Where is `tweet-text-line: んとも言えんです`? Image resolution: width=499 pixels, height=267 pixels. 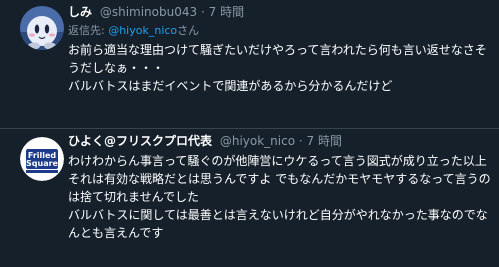
tweet-text-line: んとも言えんです is located at coordinates (116, 233).